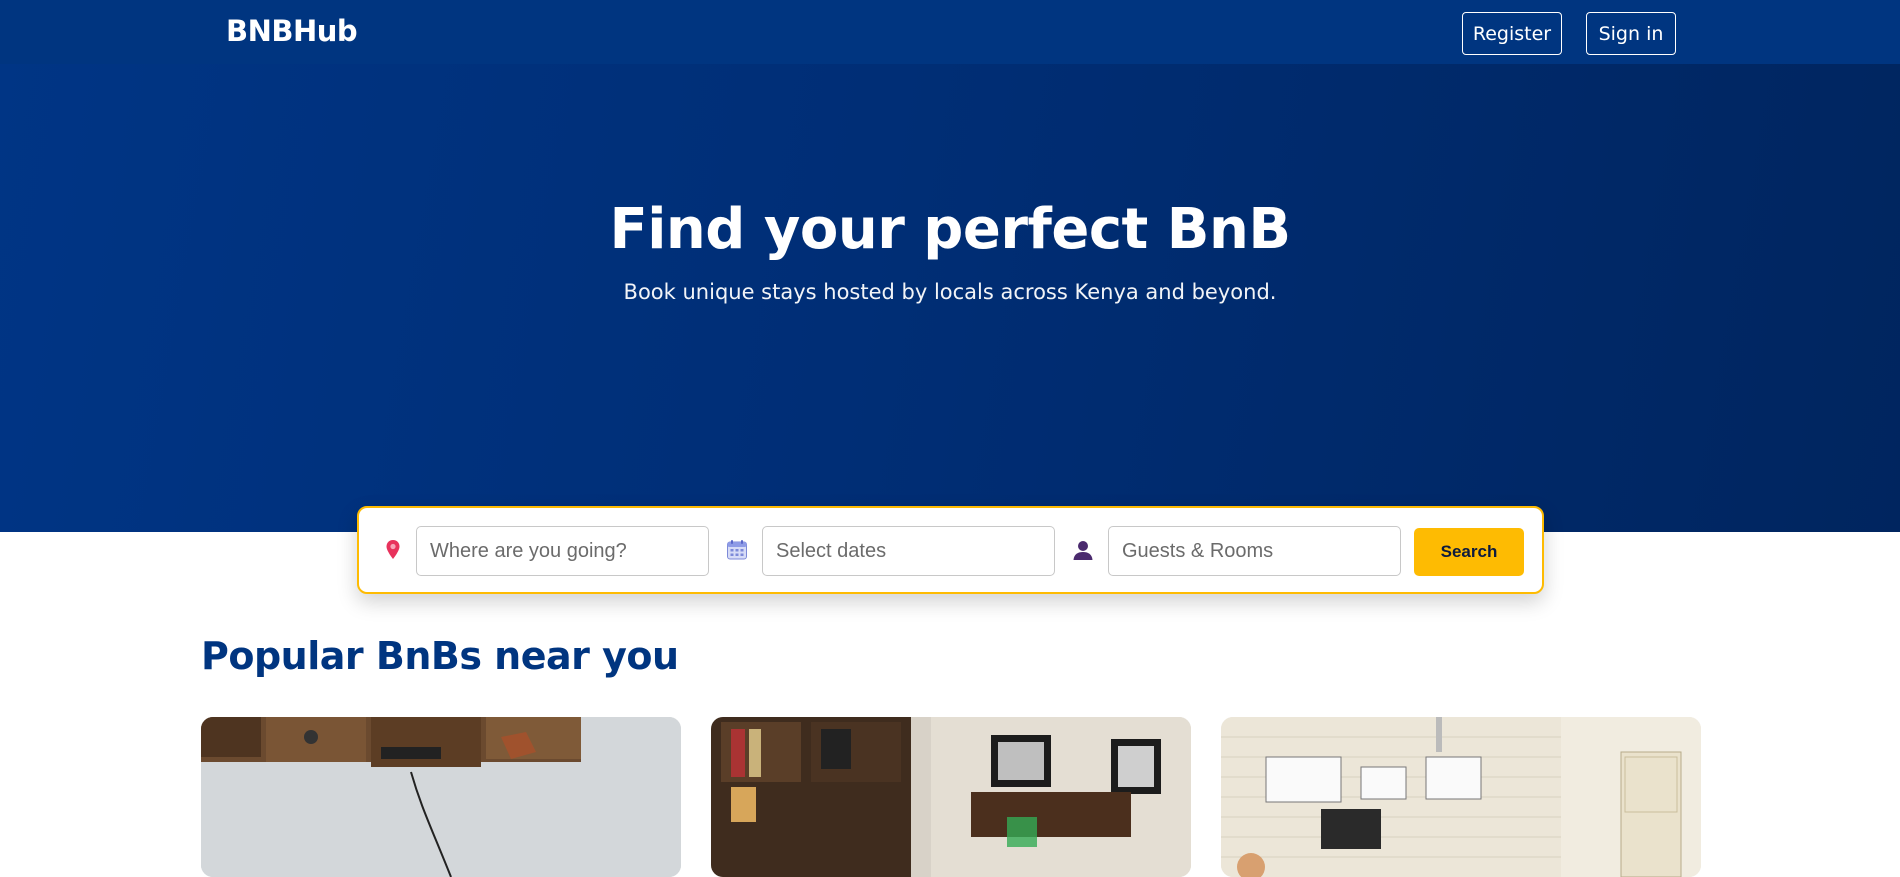 Image resolution: width=1900 pixels, height=877 pixels. I want to click on brand-logo: BNBHub, so click(292, 31).